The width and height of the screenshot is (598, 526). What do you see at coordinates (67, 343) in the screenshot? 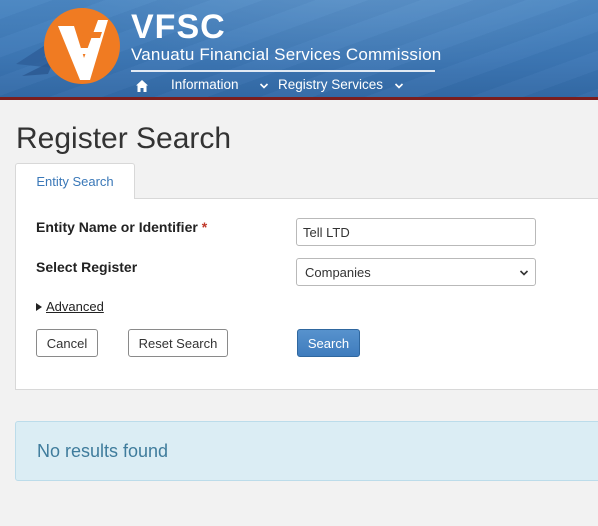
I see `cancel-button: Cancel` at bounding box center [67, 343].